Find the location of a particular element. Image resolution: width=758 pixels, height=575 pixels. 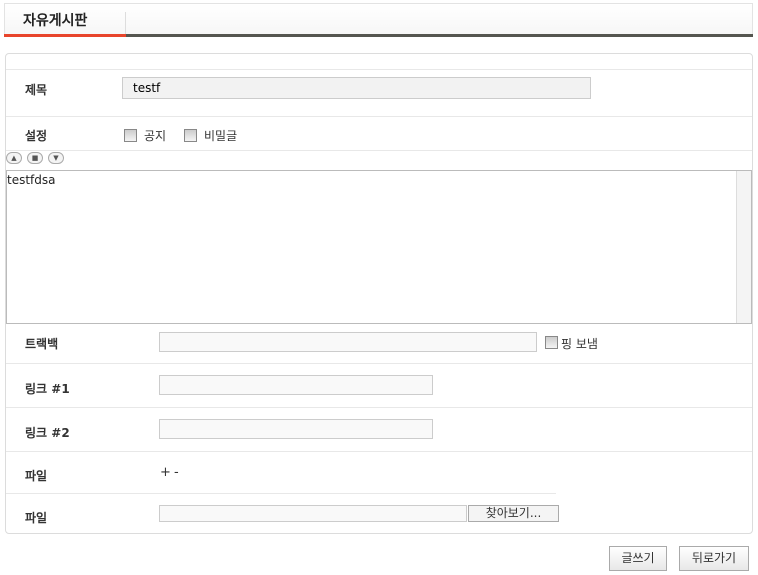

add-file-button: + is located at coordinates (165, 472).